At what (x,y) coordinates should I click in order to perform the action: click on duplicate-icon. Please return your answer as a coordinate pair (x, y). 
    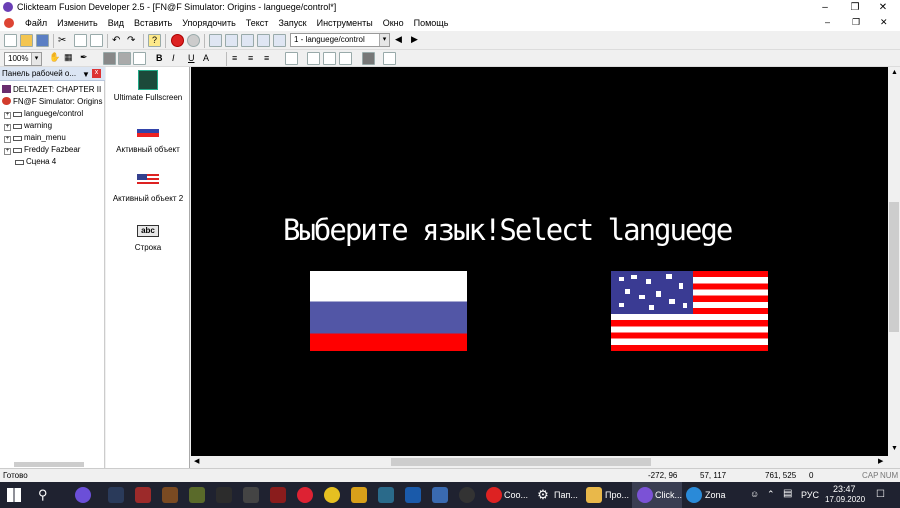
    Looking at the image, I should click on (345, 58).